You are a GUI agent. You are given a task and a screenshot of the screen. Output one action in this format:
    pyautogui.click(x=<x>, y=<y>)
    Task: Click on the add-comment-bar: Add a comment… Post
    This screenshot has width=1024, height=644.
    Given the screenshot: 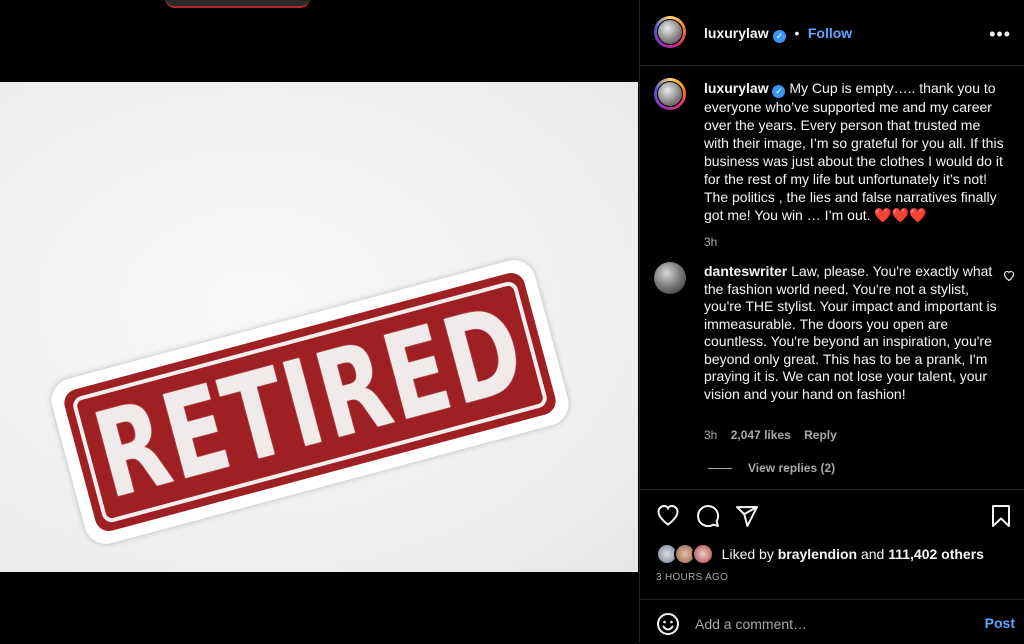 What is the action you would take?
    pyautogui.click(x=832, y=621)
    